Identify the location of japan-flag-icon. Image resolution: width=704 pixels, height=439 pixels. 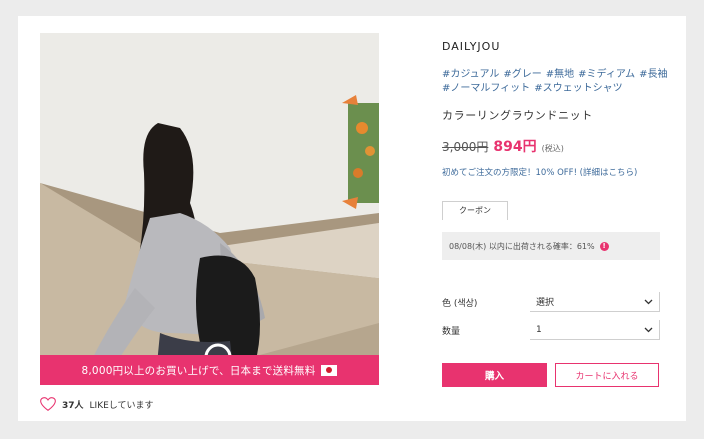
(329, 370).